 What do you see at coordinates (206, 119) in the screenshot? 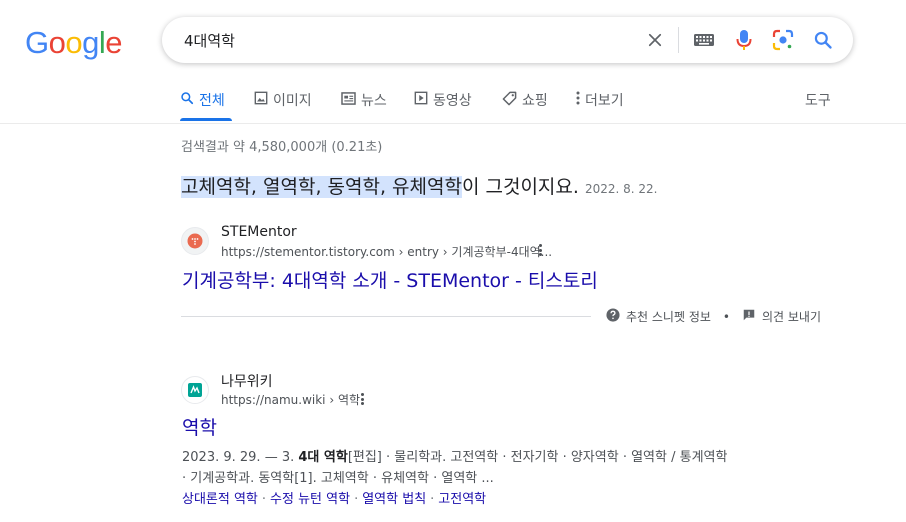
I see `active-tab-indicator` at bounding box center [206, 119].